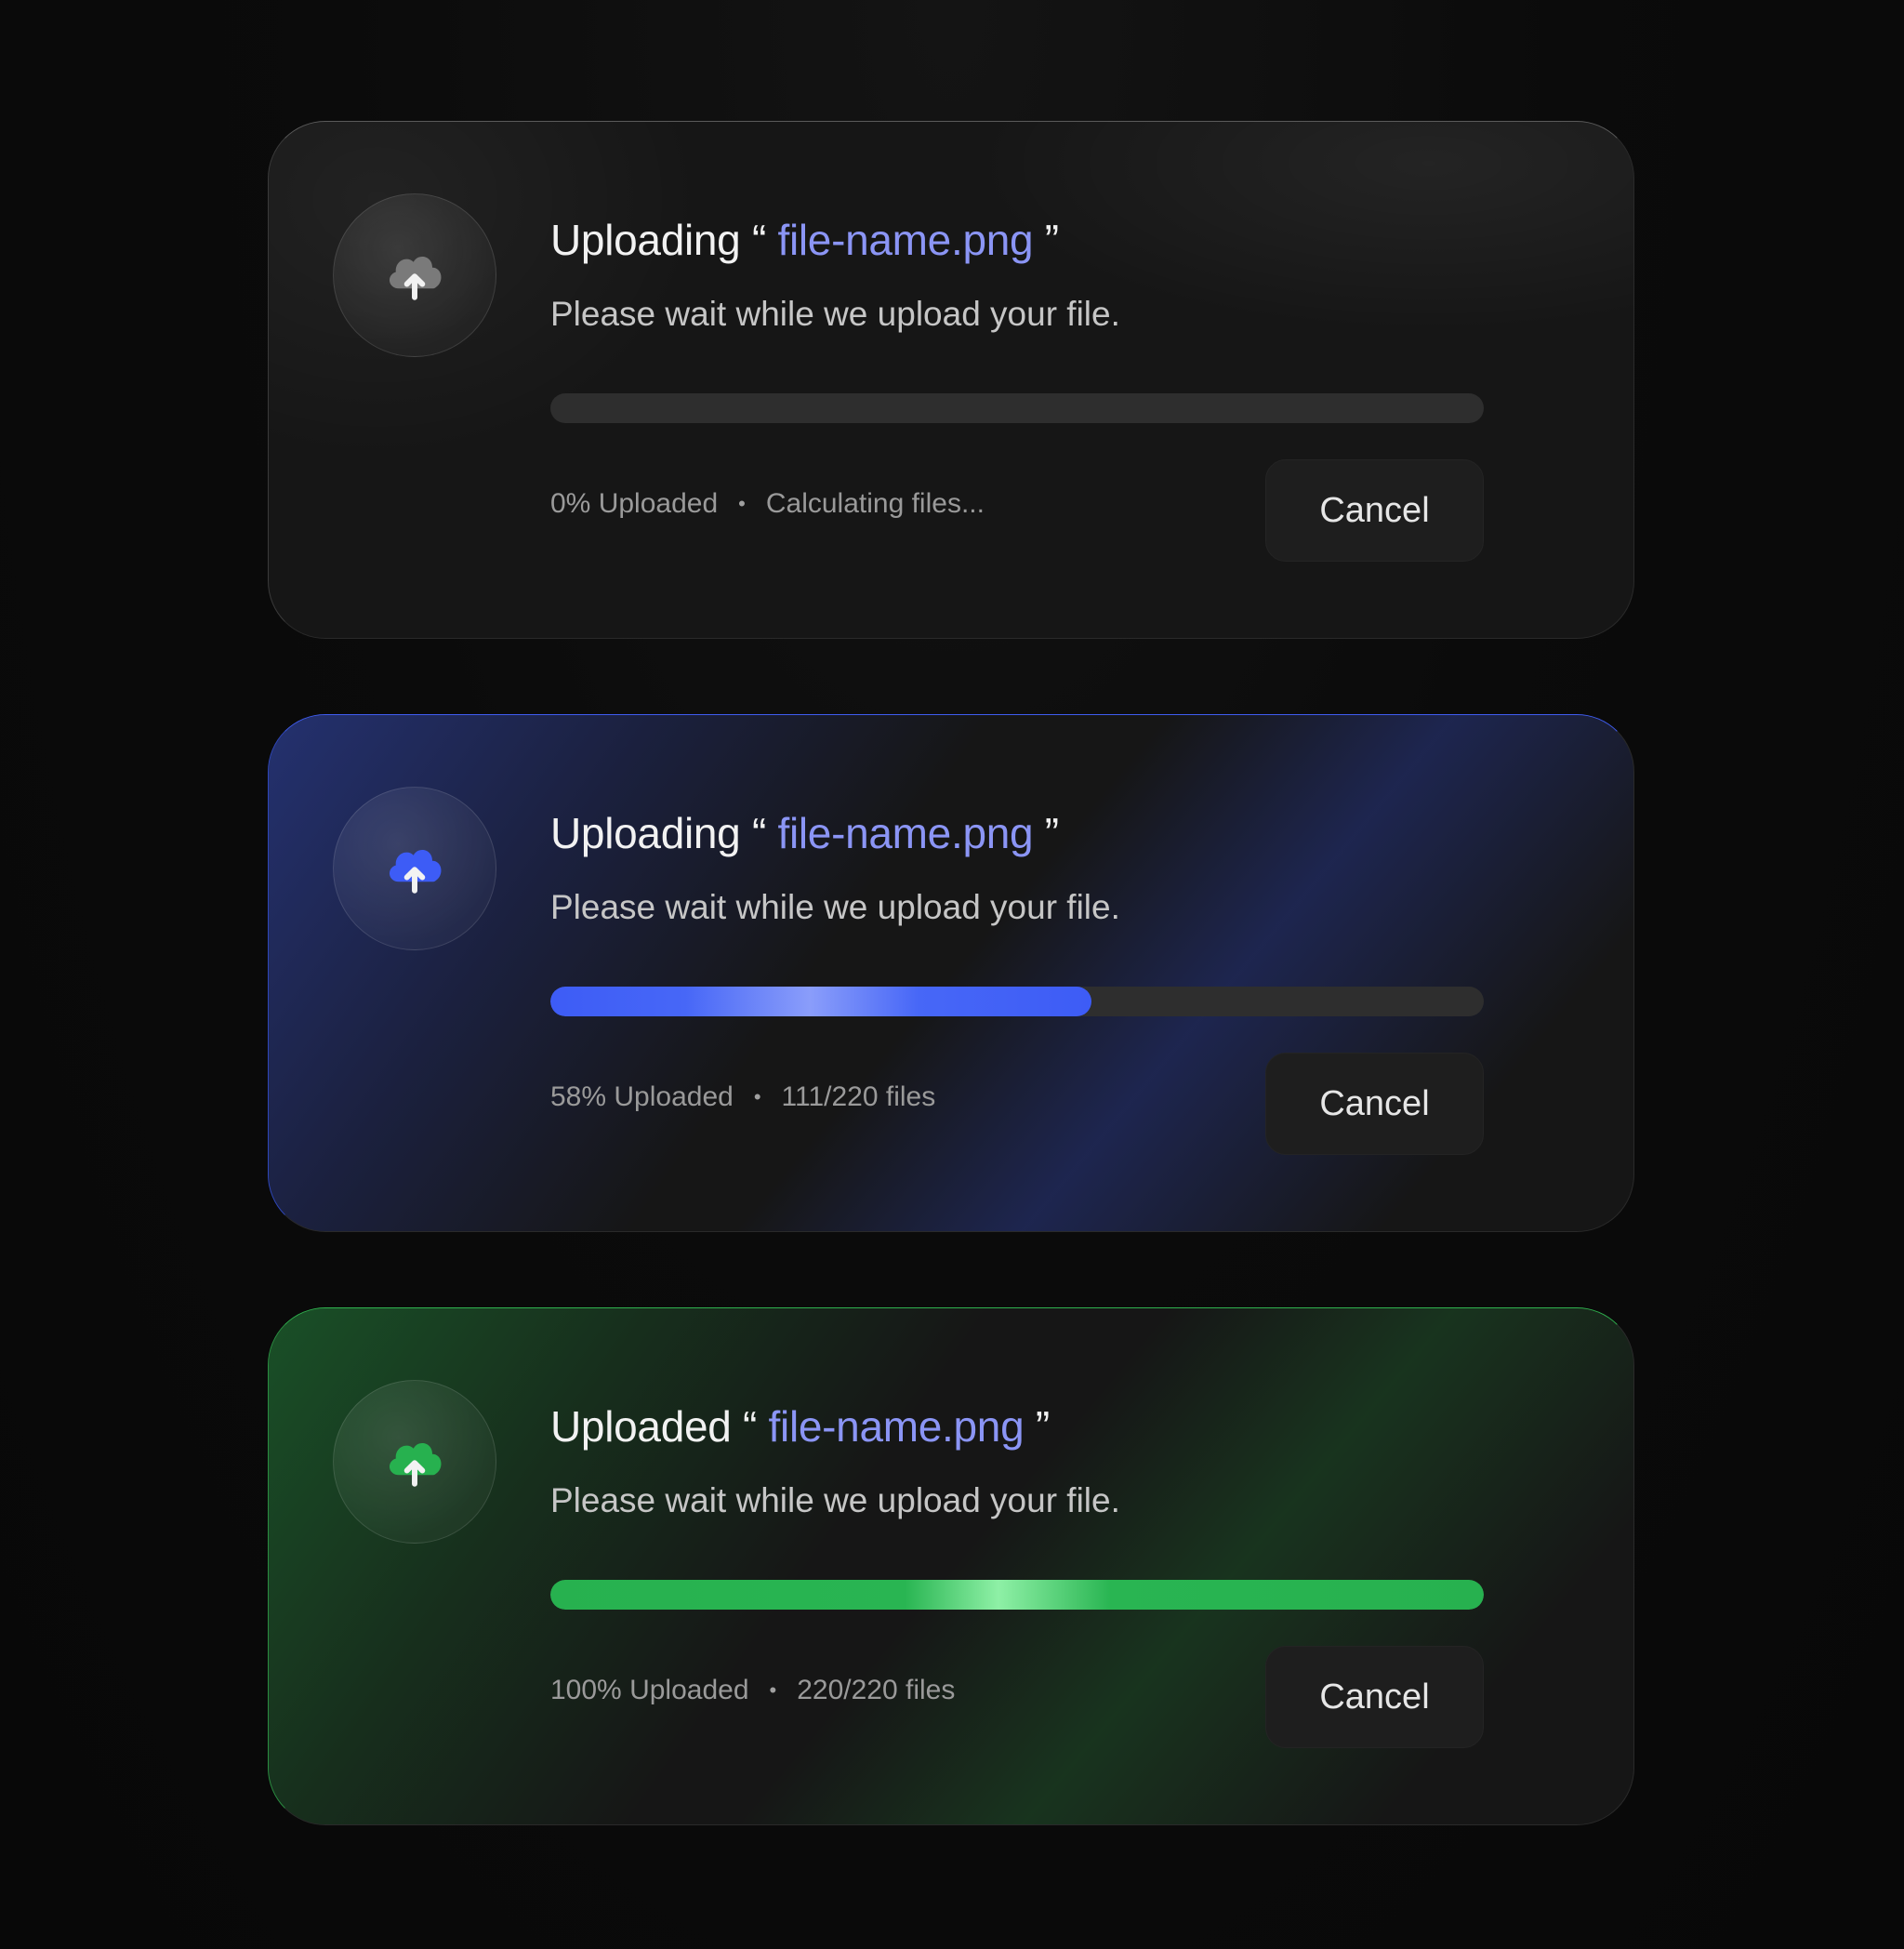  I want to click on percent-label: 0% Uploaded, so click(634, 503).